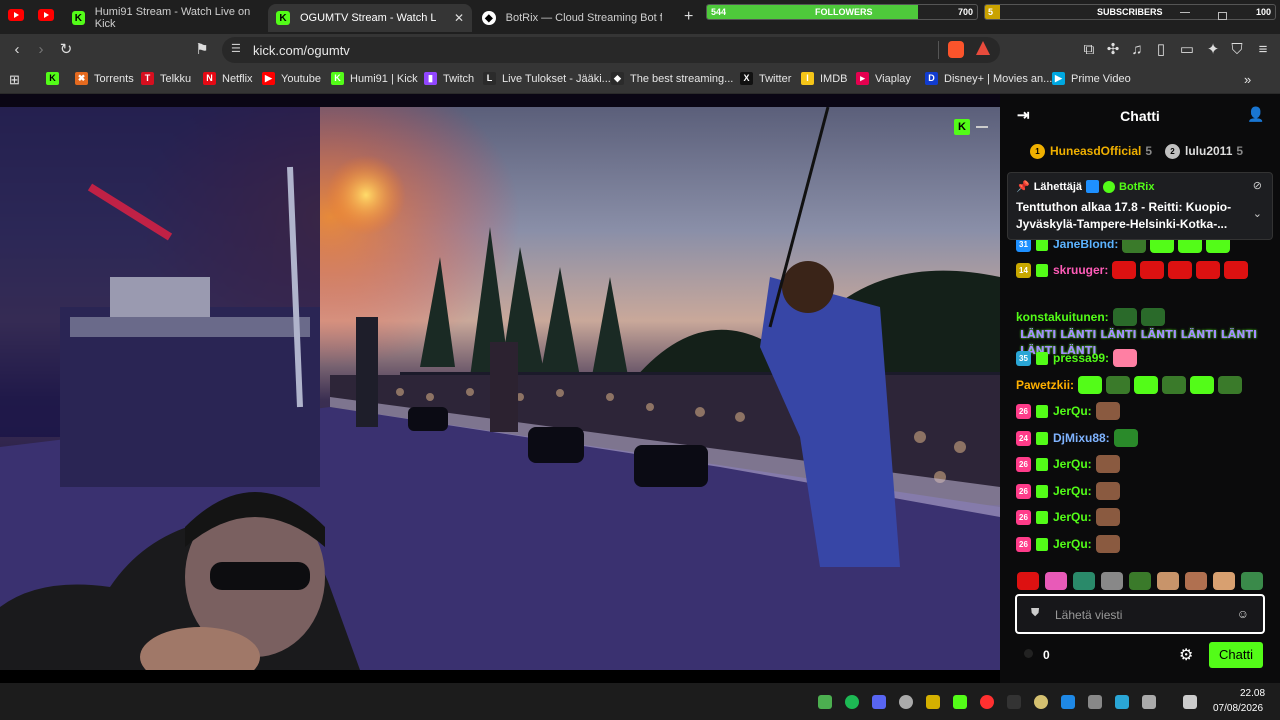  What do you see at coordinates (987, 702) in the screenshot?
I see `game-icon` at bounding box center [987, 702].